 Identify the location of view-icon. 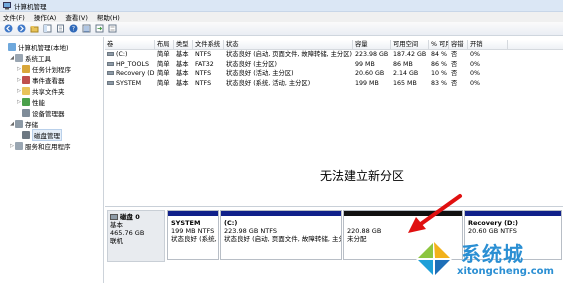
(86, 29).